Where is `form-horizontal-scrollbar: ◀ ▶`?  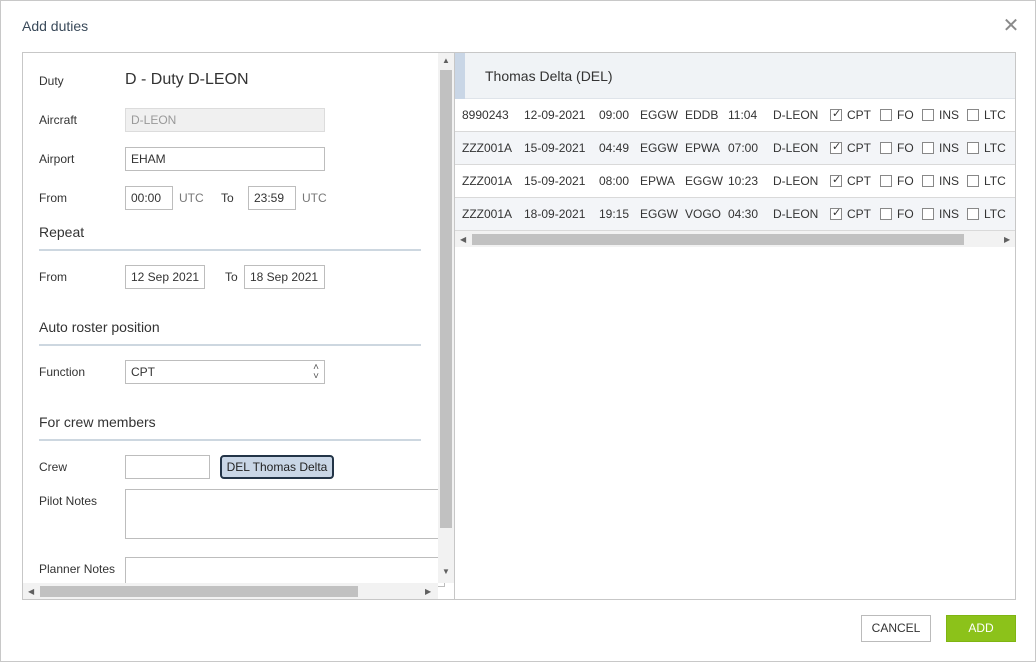 form-horizontal-scrollbar: ◀ ▶ is located at coordinates (230, 591).